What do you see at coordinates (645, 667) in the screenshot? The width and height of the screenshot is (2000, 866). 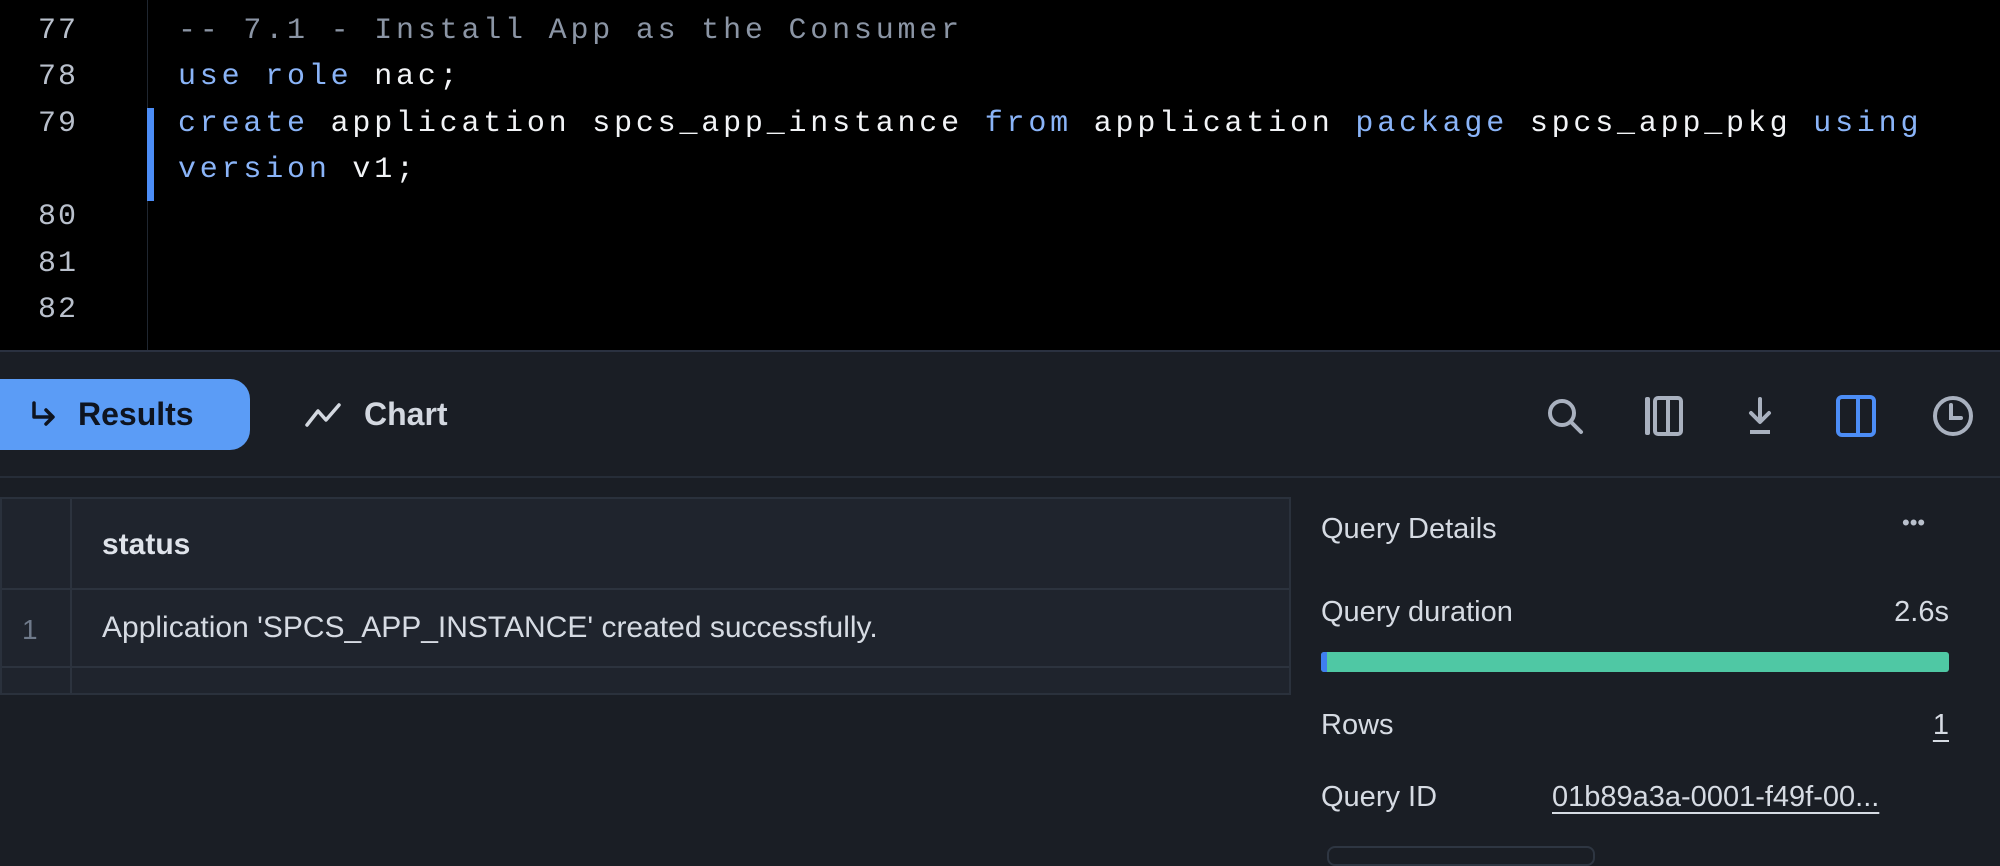 I see `row-divider` at bounding box center [645, 667].